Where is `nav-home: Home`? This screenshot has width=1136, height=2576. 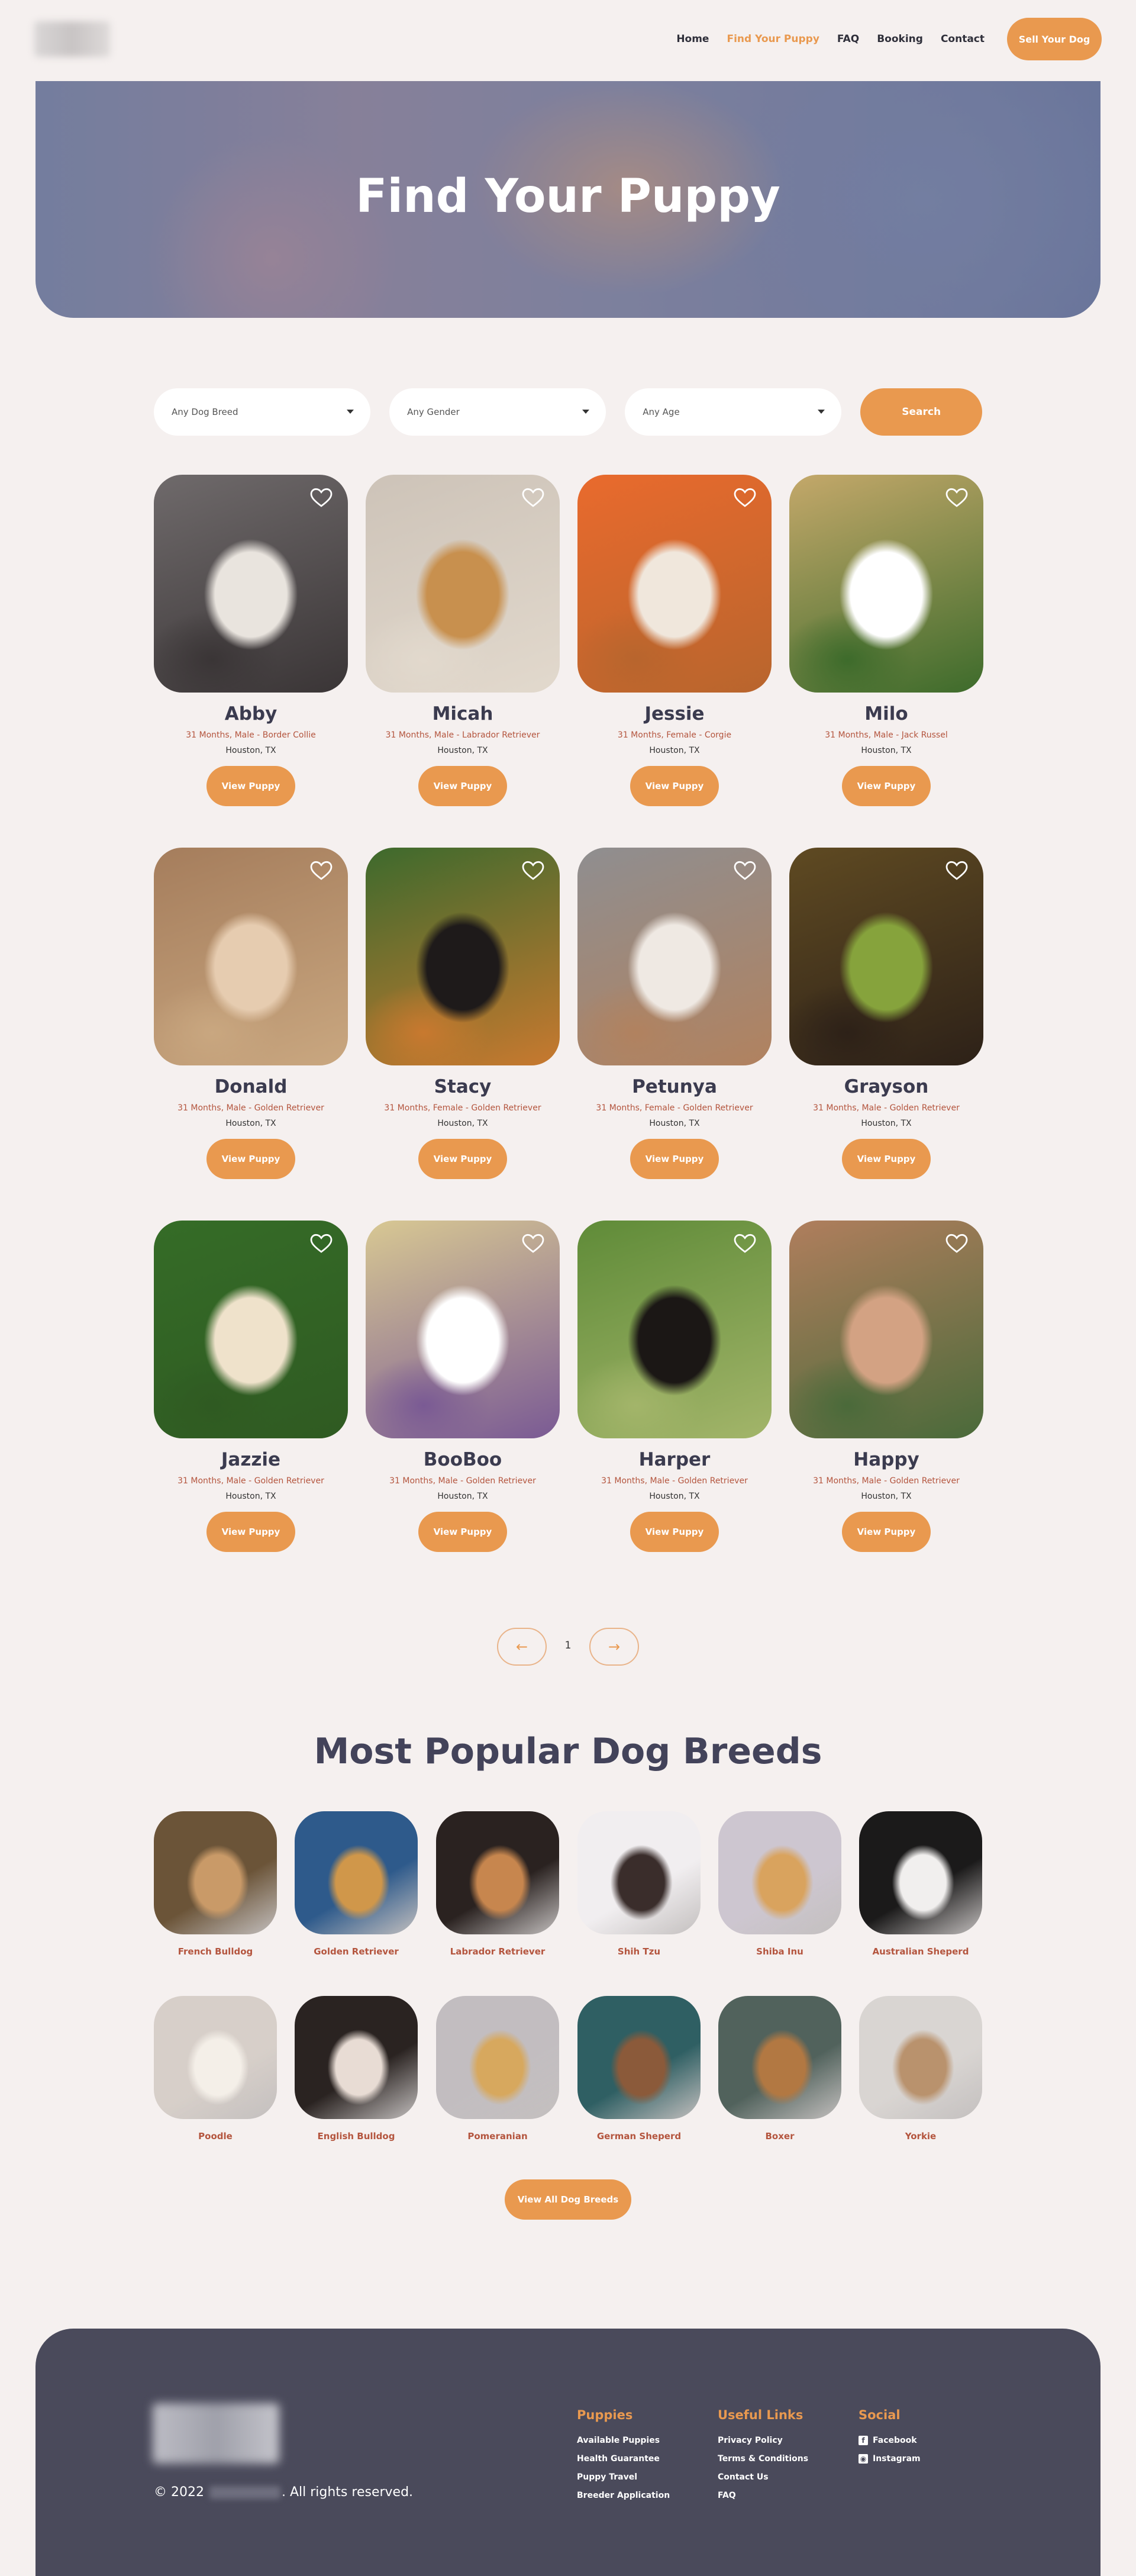 nav-home: Home is located at coordinates (692, 39).